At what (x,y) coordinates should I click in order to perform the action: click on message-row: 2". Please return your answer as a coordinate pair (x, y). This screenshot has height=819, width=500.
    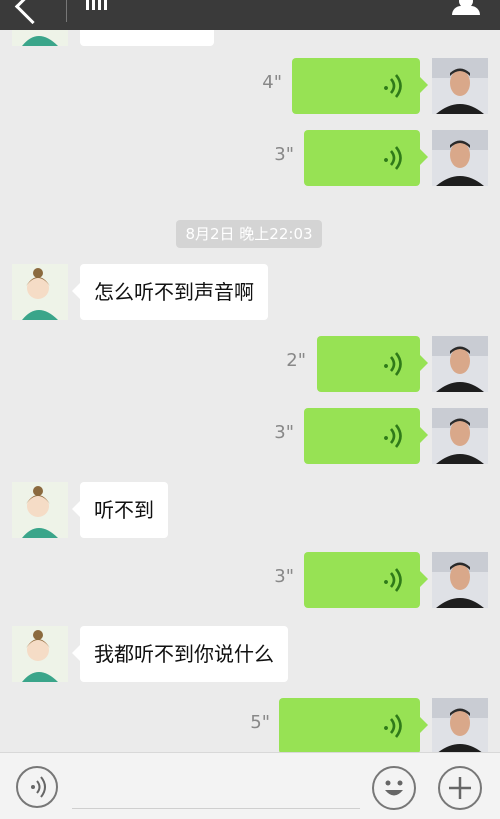
    Looking at the image, I should click on (250, 364).